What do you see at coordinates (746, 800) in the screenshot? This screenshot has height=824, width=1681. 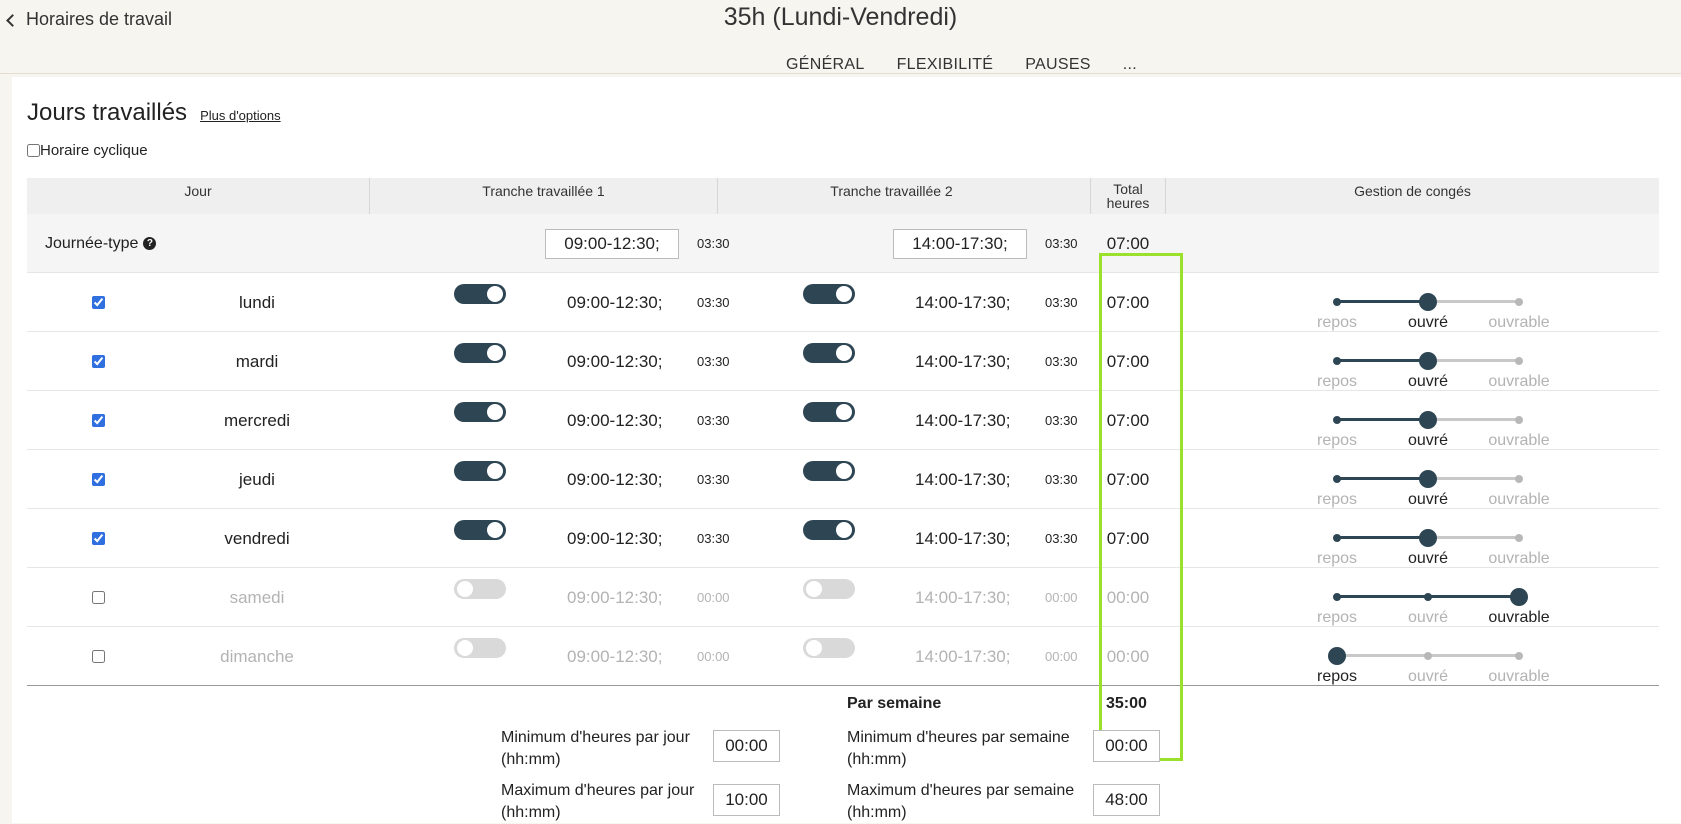 I see `max-day-input` at bounding box center [746, 800].